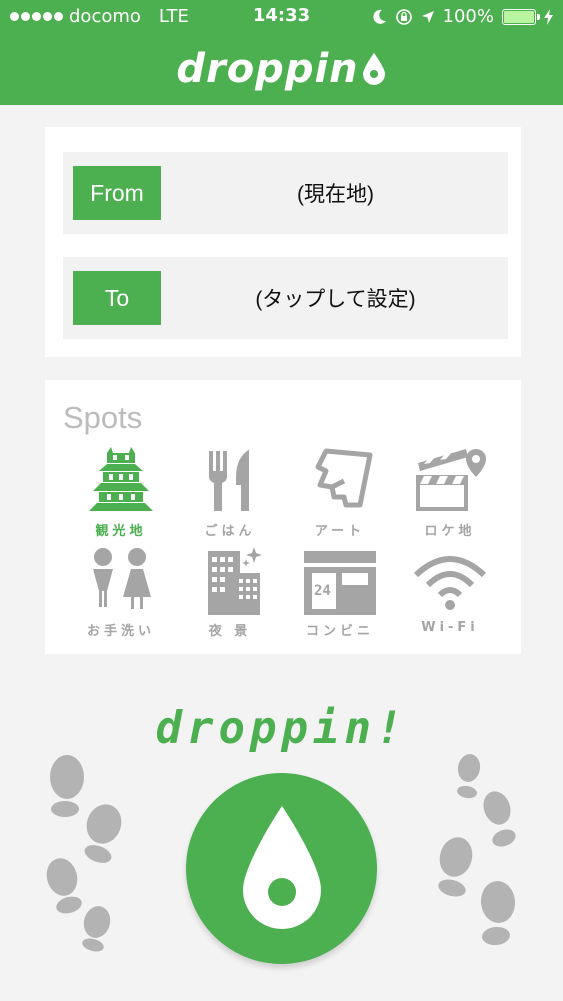 This screenshot has height=1001, width=563. Describe the element at coordinates (340, 583) in the screenshot. I see `convenience-store-icon: 24` at that location.